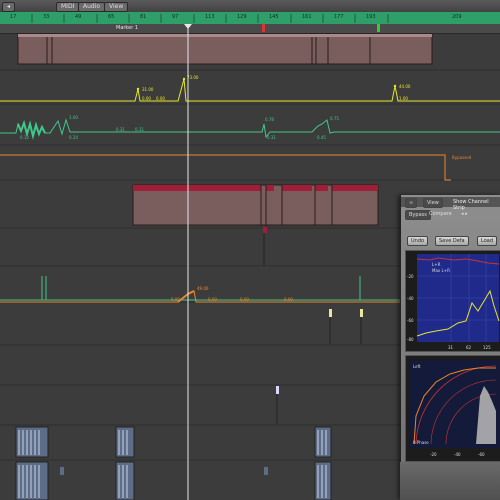  Describe the element at coordinates (417, 366) in the screenshot. I see `analyzer-title: Left` at that location.